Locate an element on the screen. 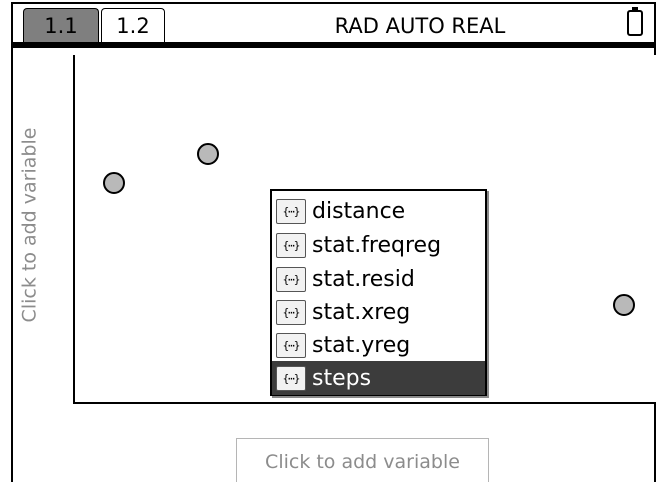  battery-icon is located at coordinates (635, 21).